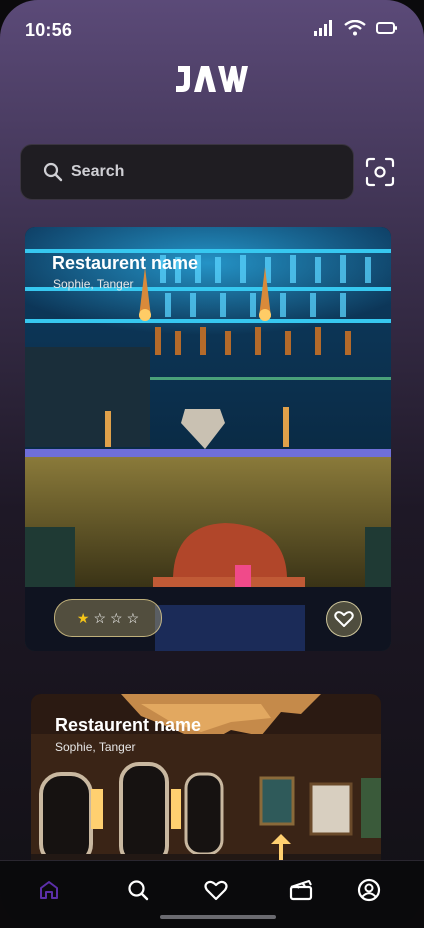 The width and height of the screenshot is (424, 928). Describe the element at coordinates (49, 30) in the screenshot. I see `status-time: 10:56` at that location.